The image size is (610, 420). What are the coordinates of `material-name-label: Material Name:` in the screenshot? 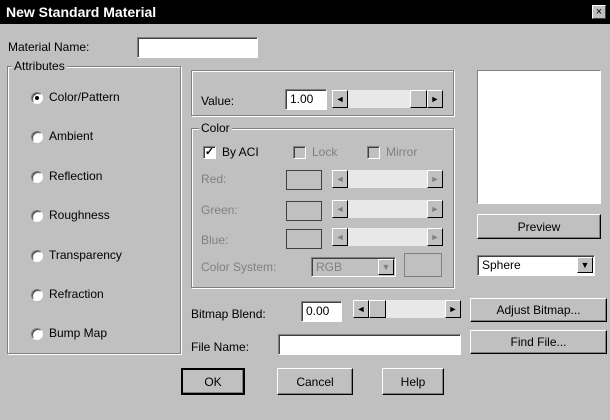 It's located at (49, 47).